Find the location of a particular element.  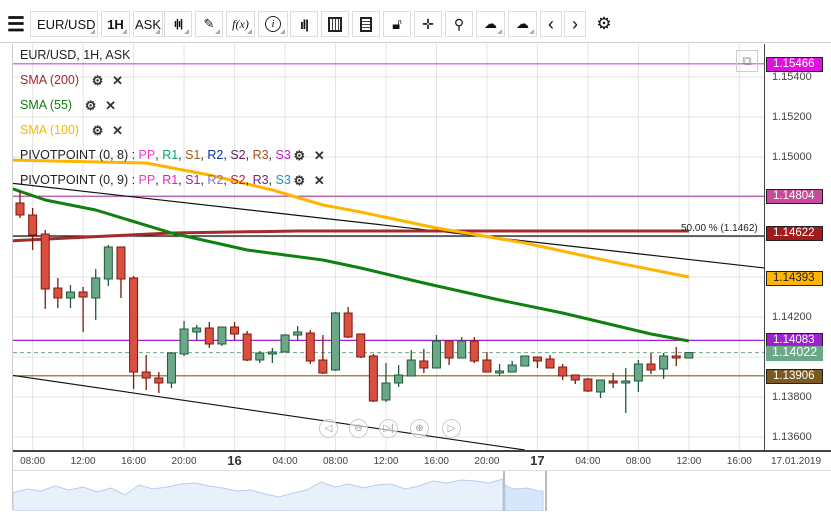

symbol-select: EUR/USD is located at coordinates (64, 24).